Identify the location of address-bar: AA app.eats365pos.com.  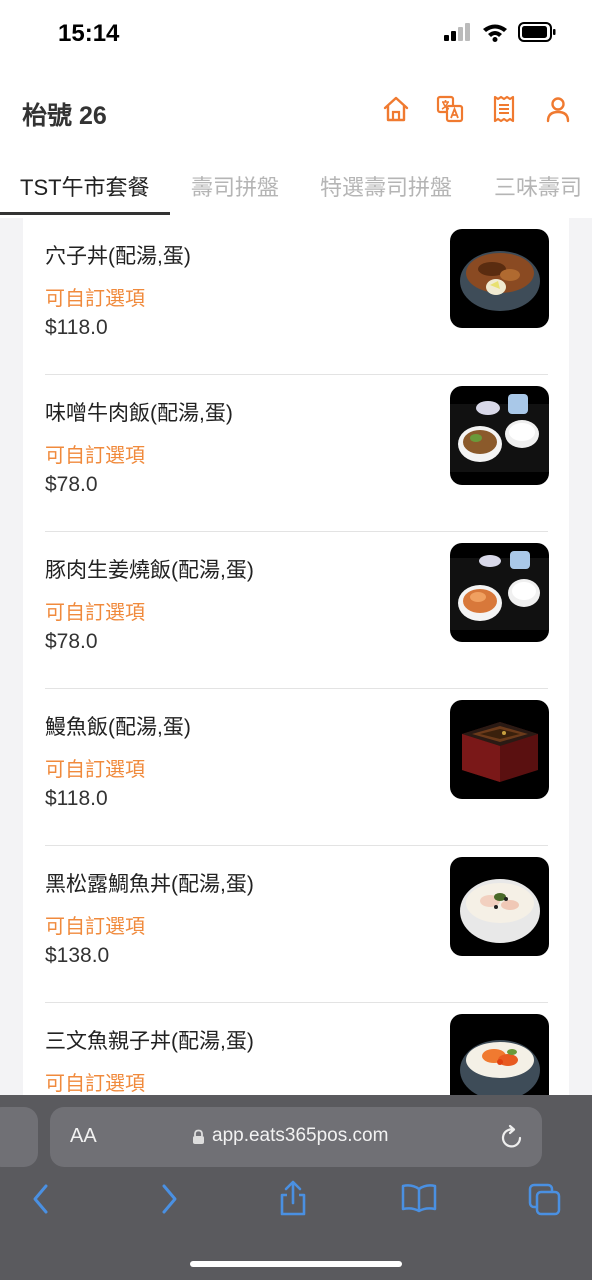
(296, 1137).